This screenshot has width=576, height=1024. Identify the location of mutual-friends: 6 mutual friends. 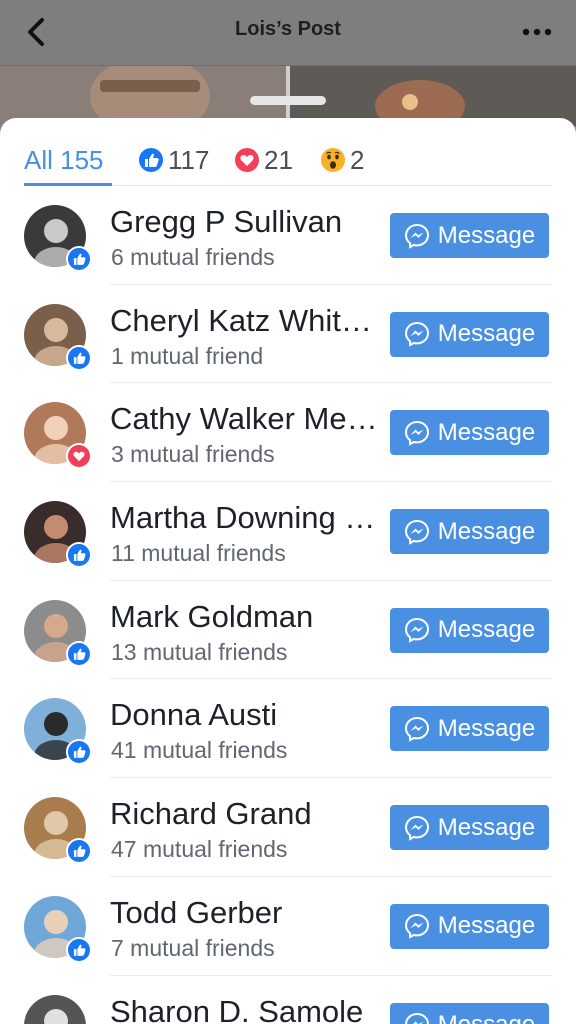
(193, 257).